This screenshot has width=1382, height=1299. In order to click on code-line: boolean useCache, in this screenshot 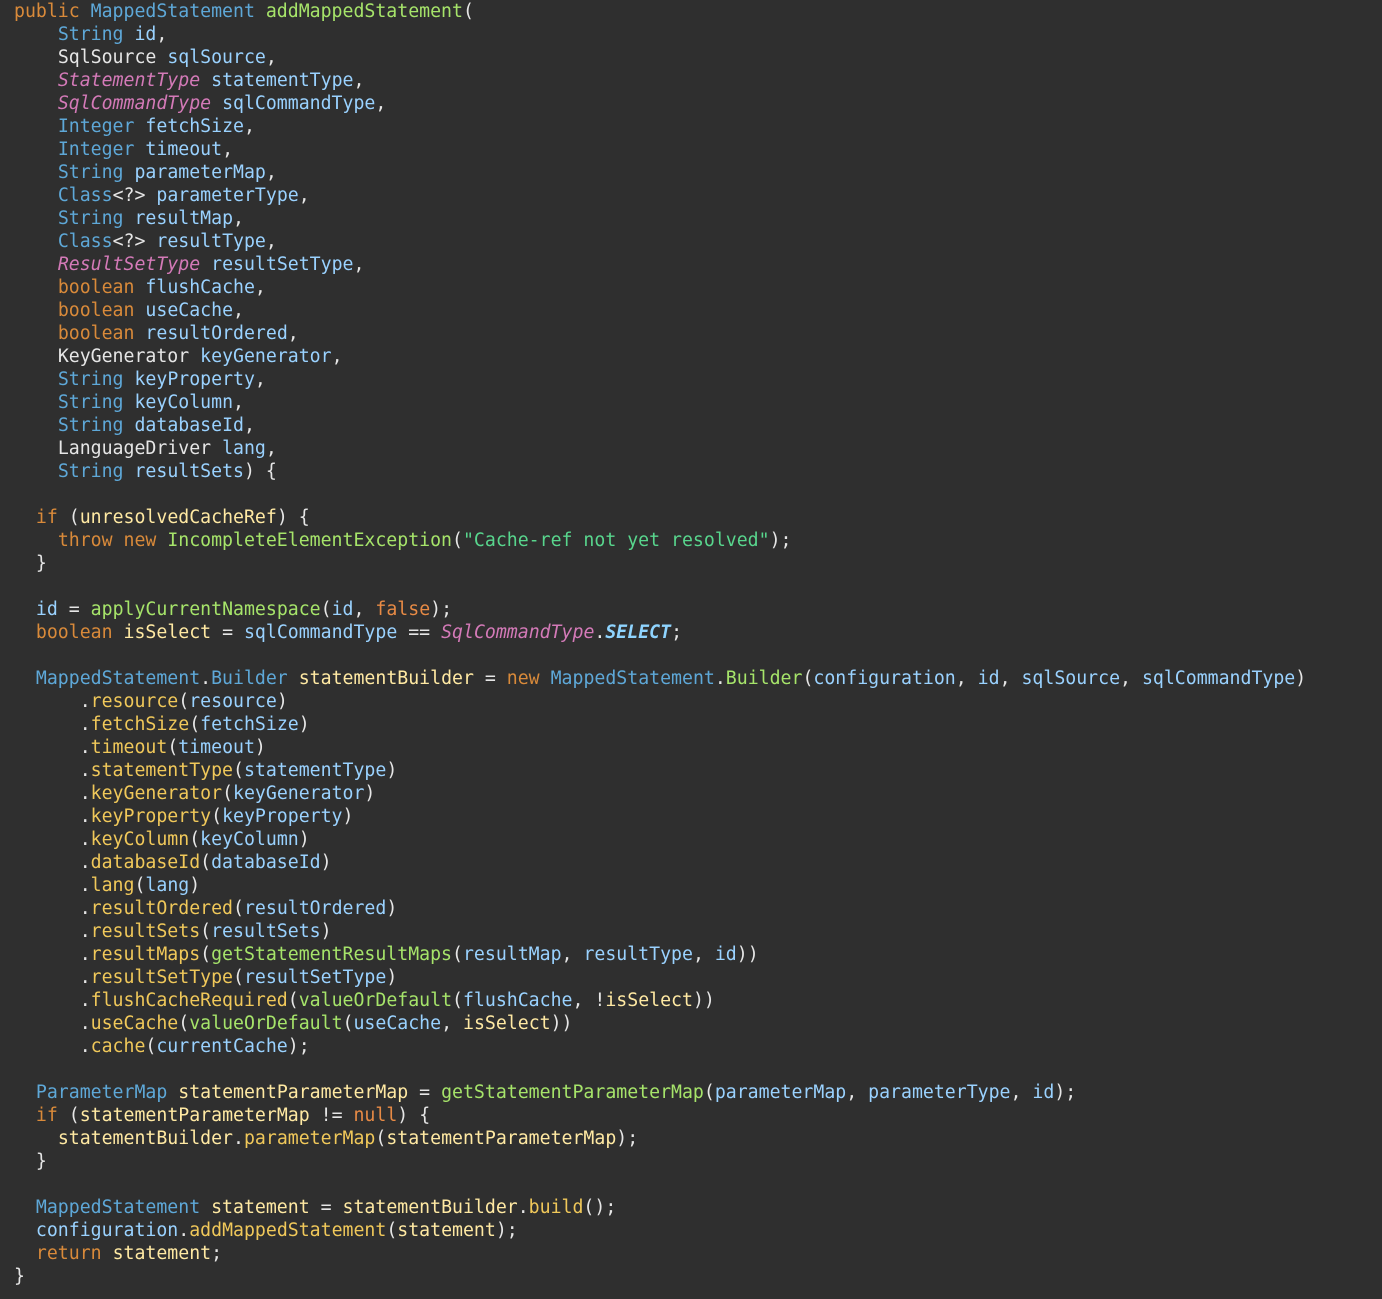, I will do `click(698, 310)`.